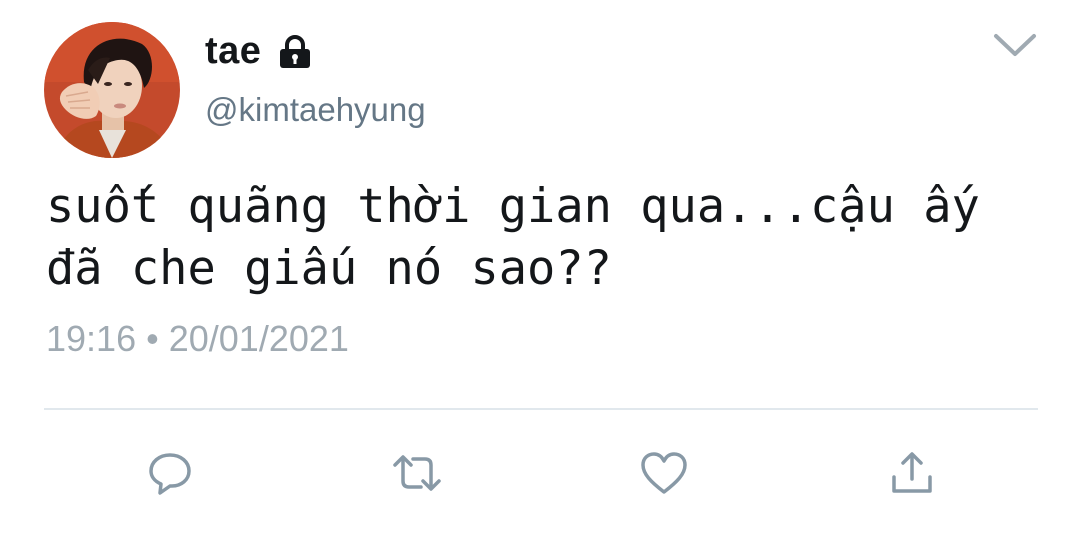 The width and height of the screenshot is (1080, 535). I want to click on reply-button, so click(170, 473).